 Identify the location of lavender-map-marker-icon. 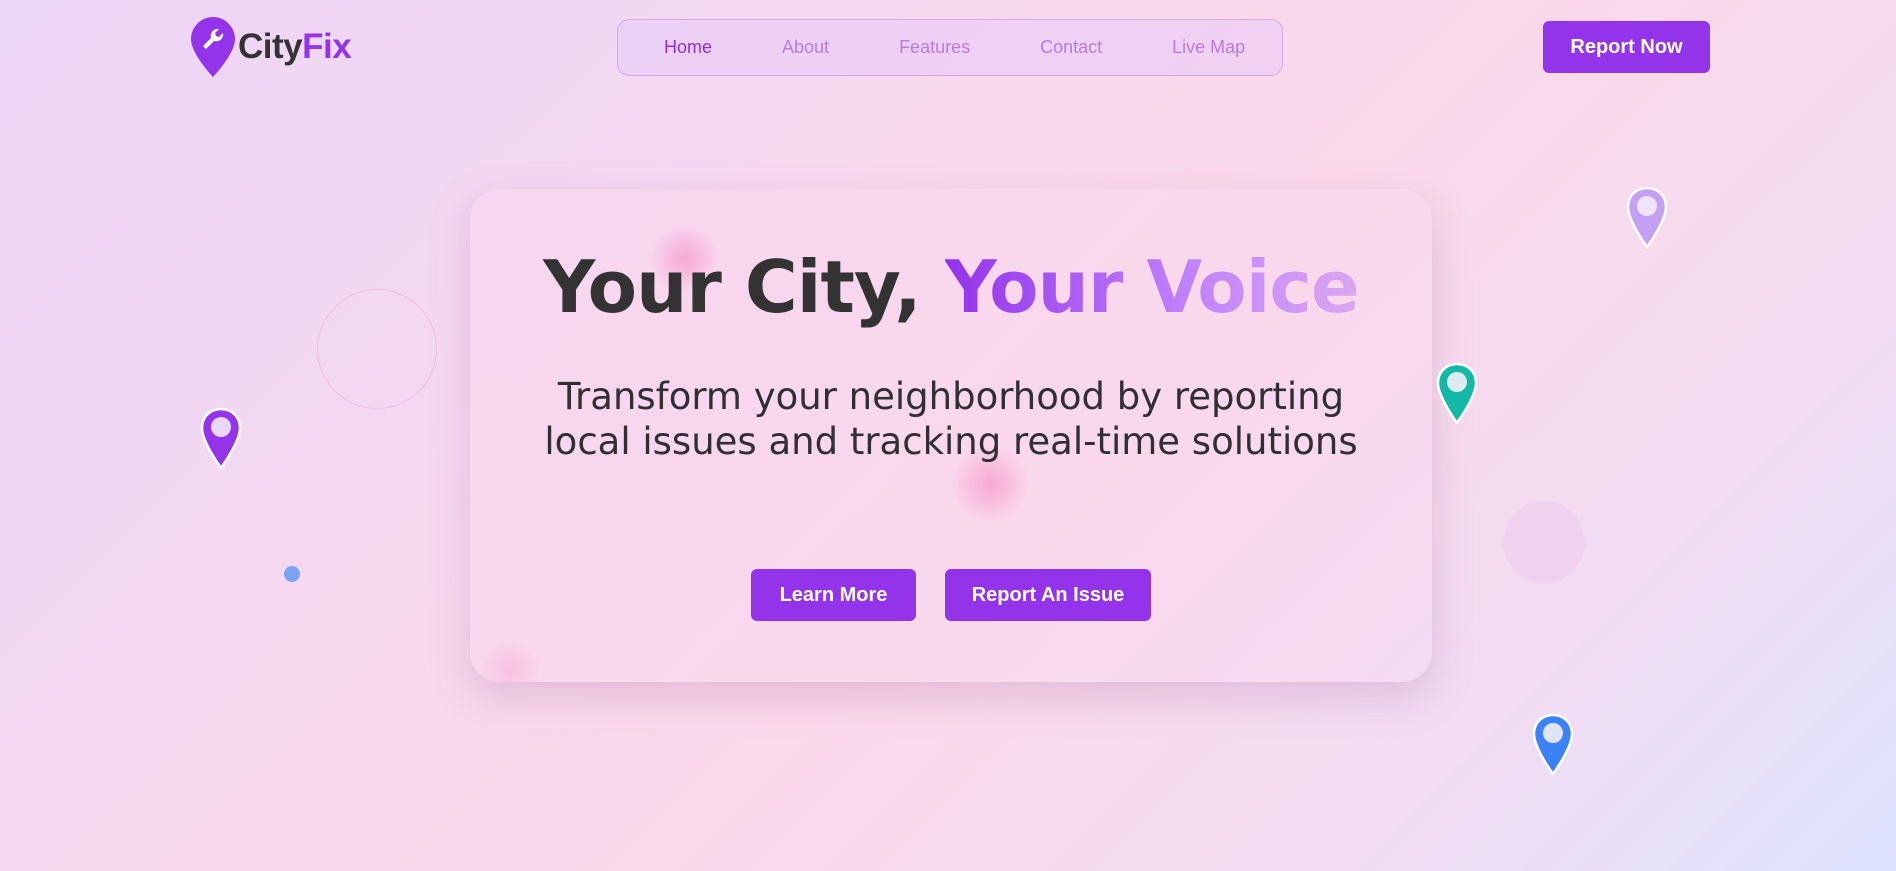
(1647, 218).